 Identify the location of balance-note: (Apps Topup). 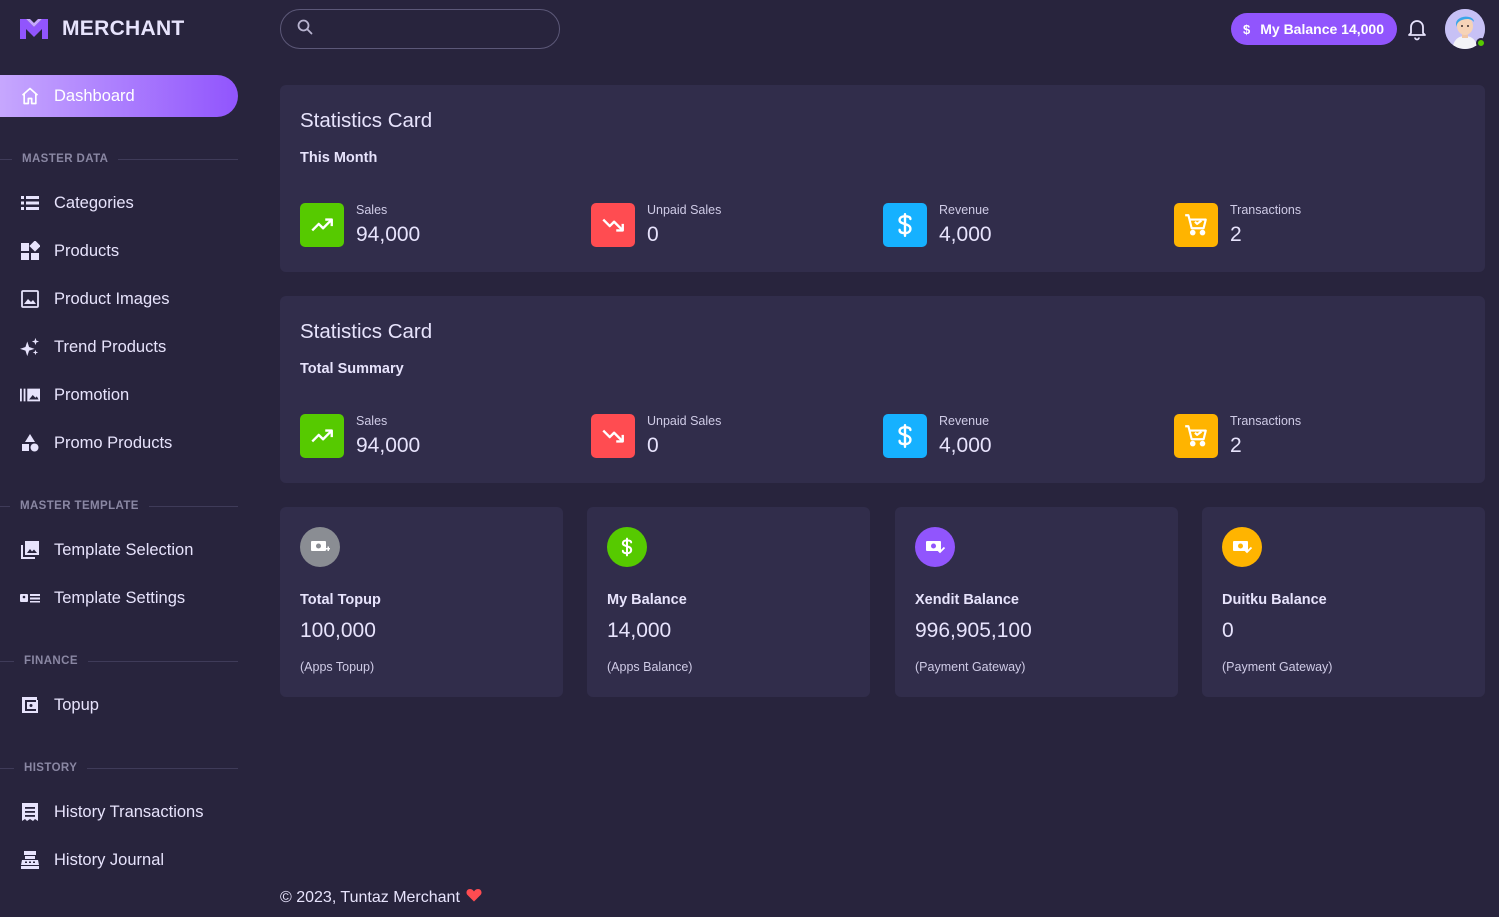
(337, 667).